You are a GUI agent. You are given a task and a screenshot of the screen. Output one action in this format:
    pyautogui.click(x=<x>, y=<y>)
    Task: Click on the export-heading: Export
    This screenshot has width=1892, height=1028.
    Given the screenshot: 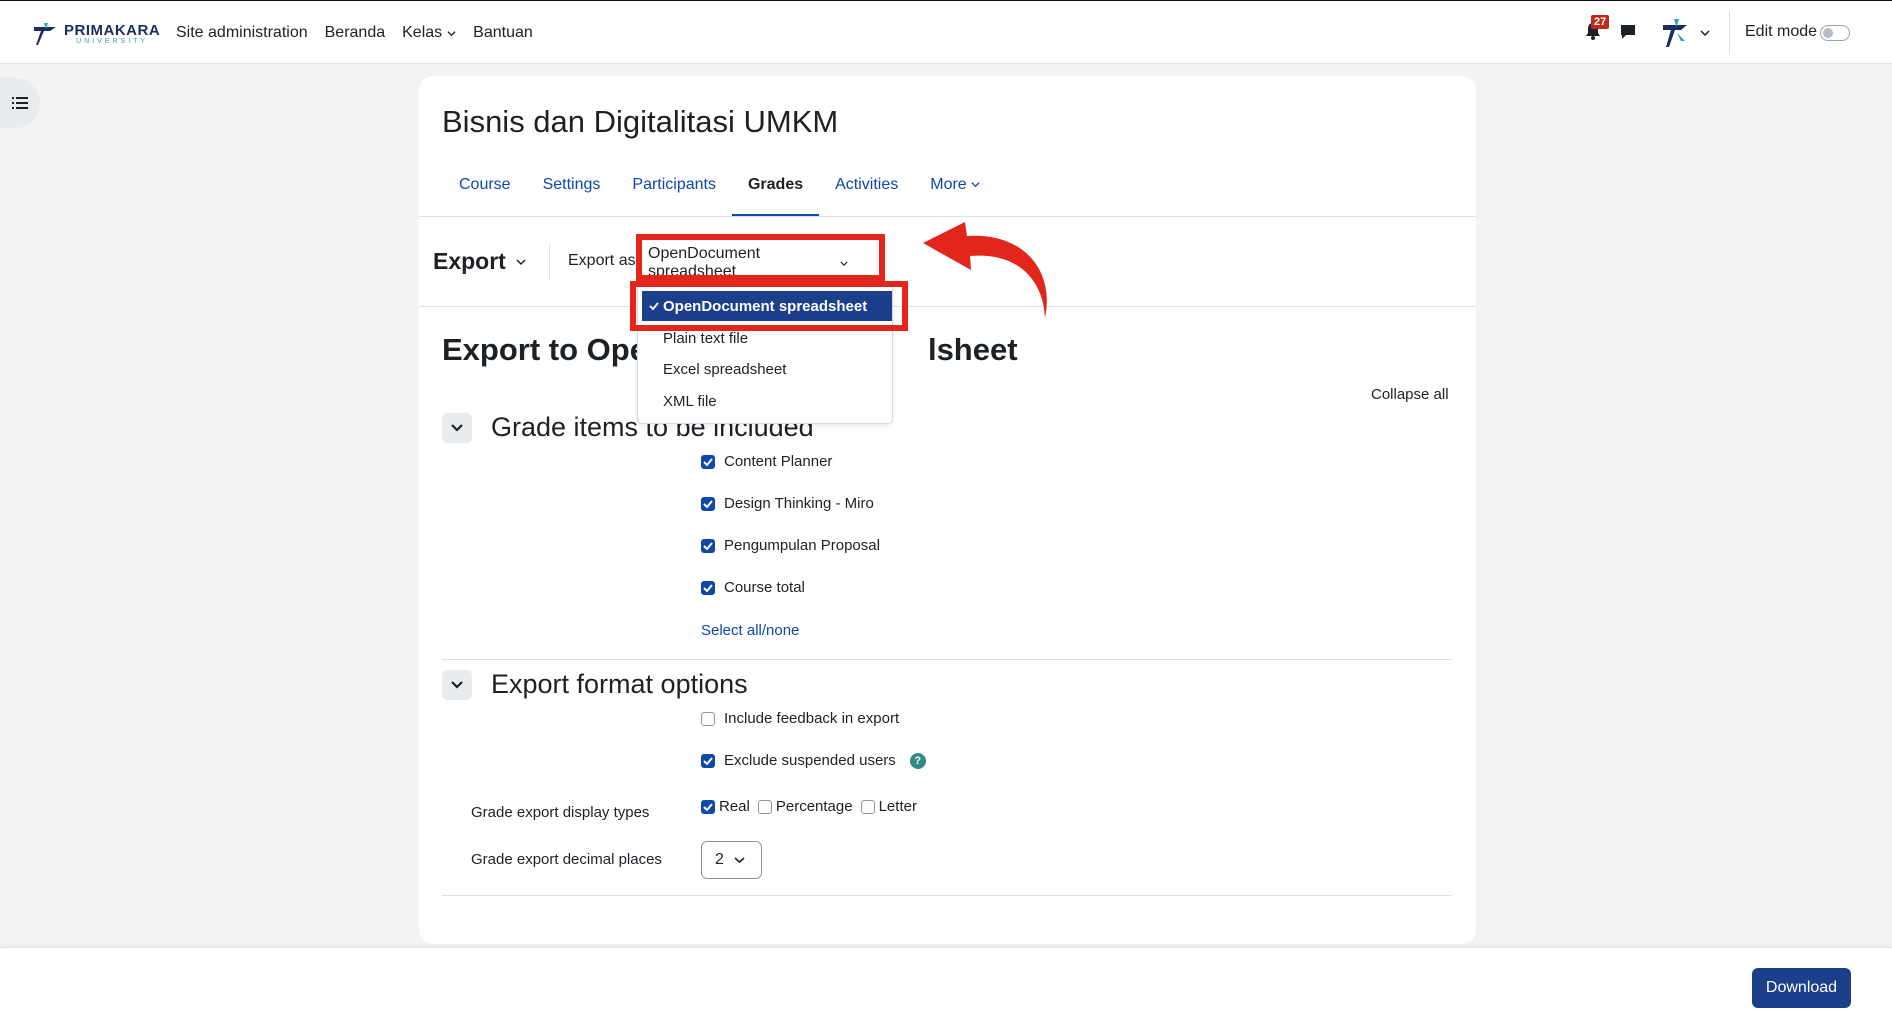 What is the action you would take?
    pyautogui.click(x=469, y=261)
    